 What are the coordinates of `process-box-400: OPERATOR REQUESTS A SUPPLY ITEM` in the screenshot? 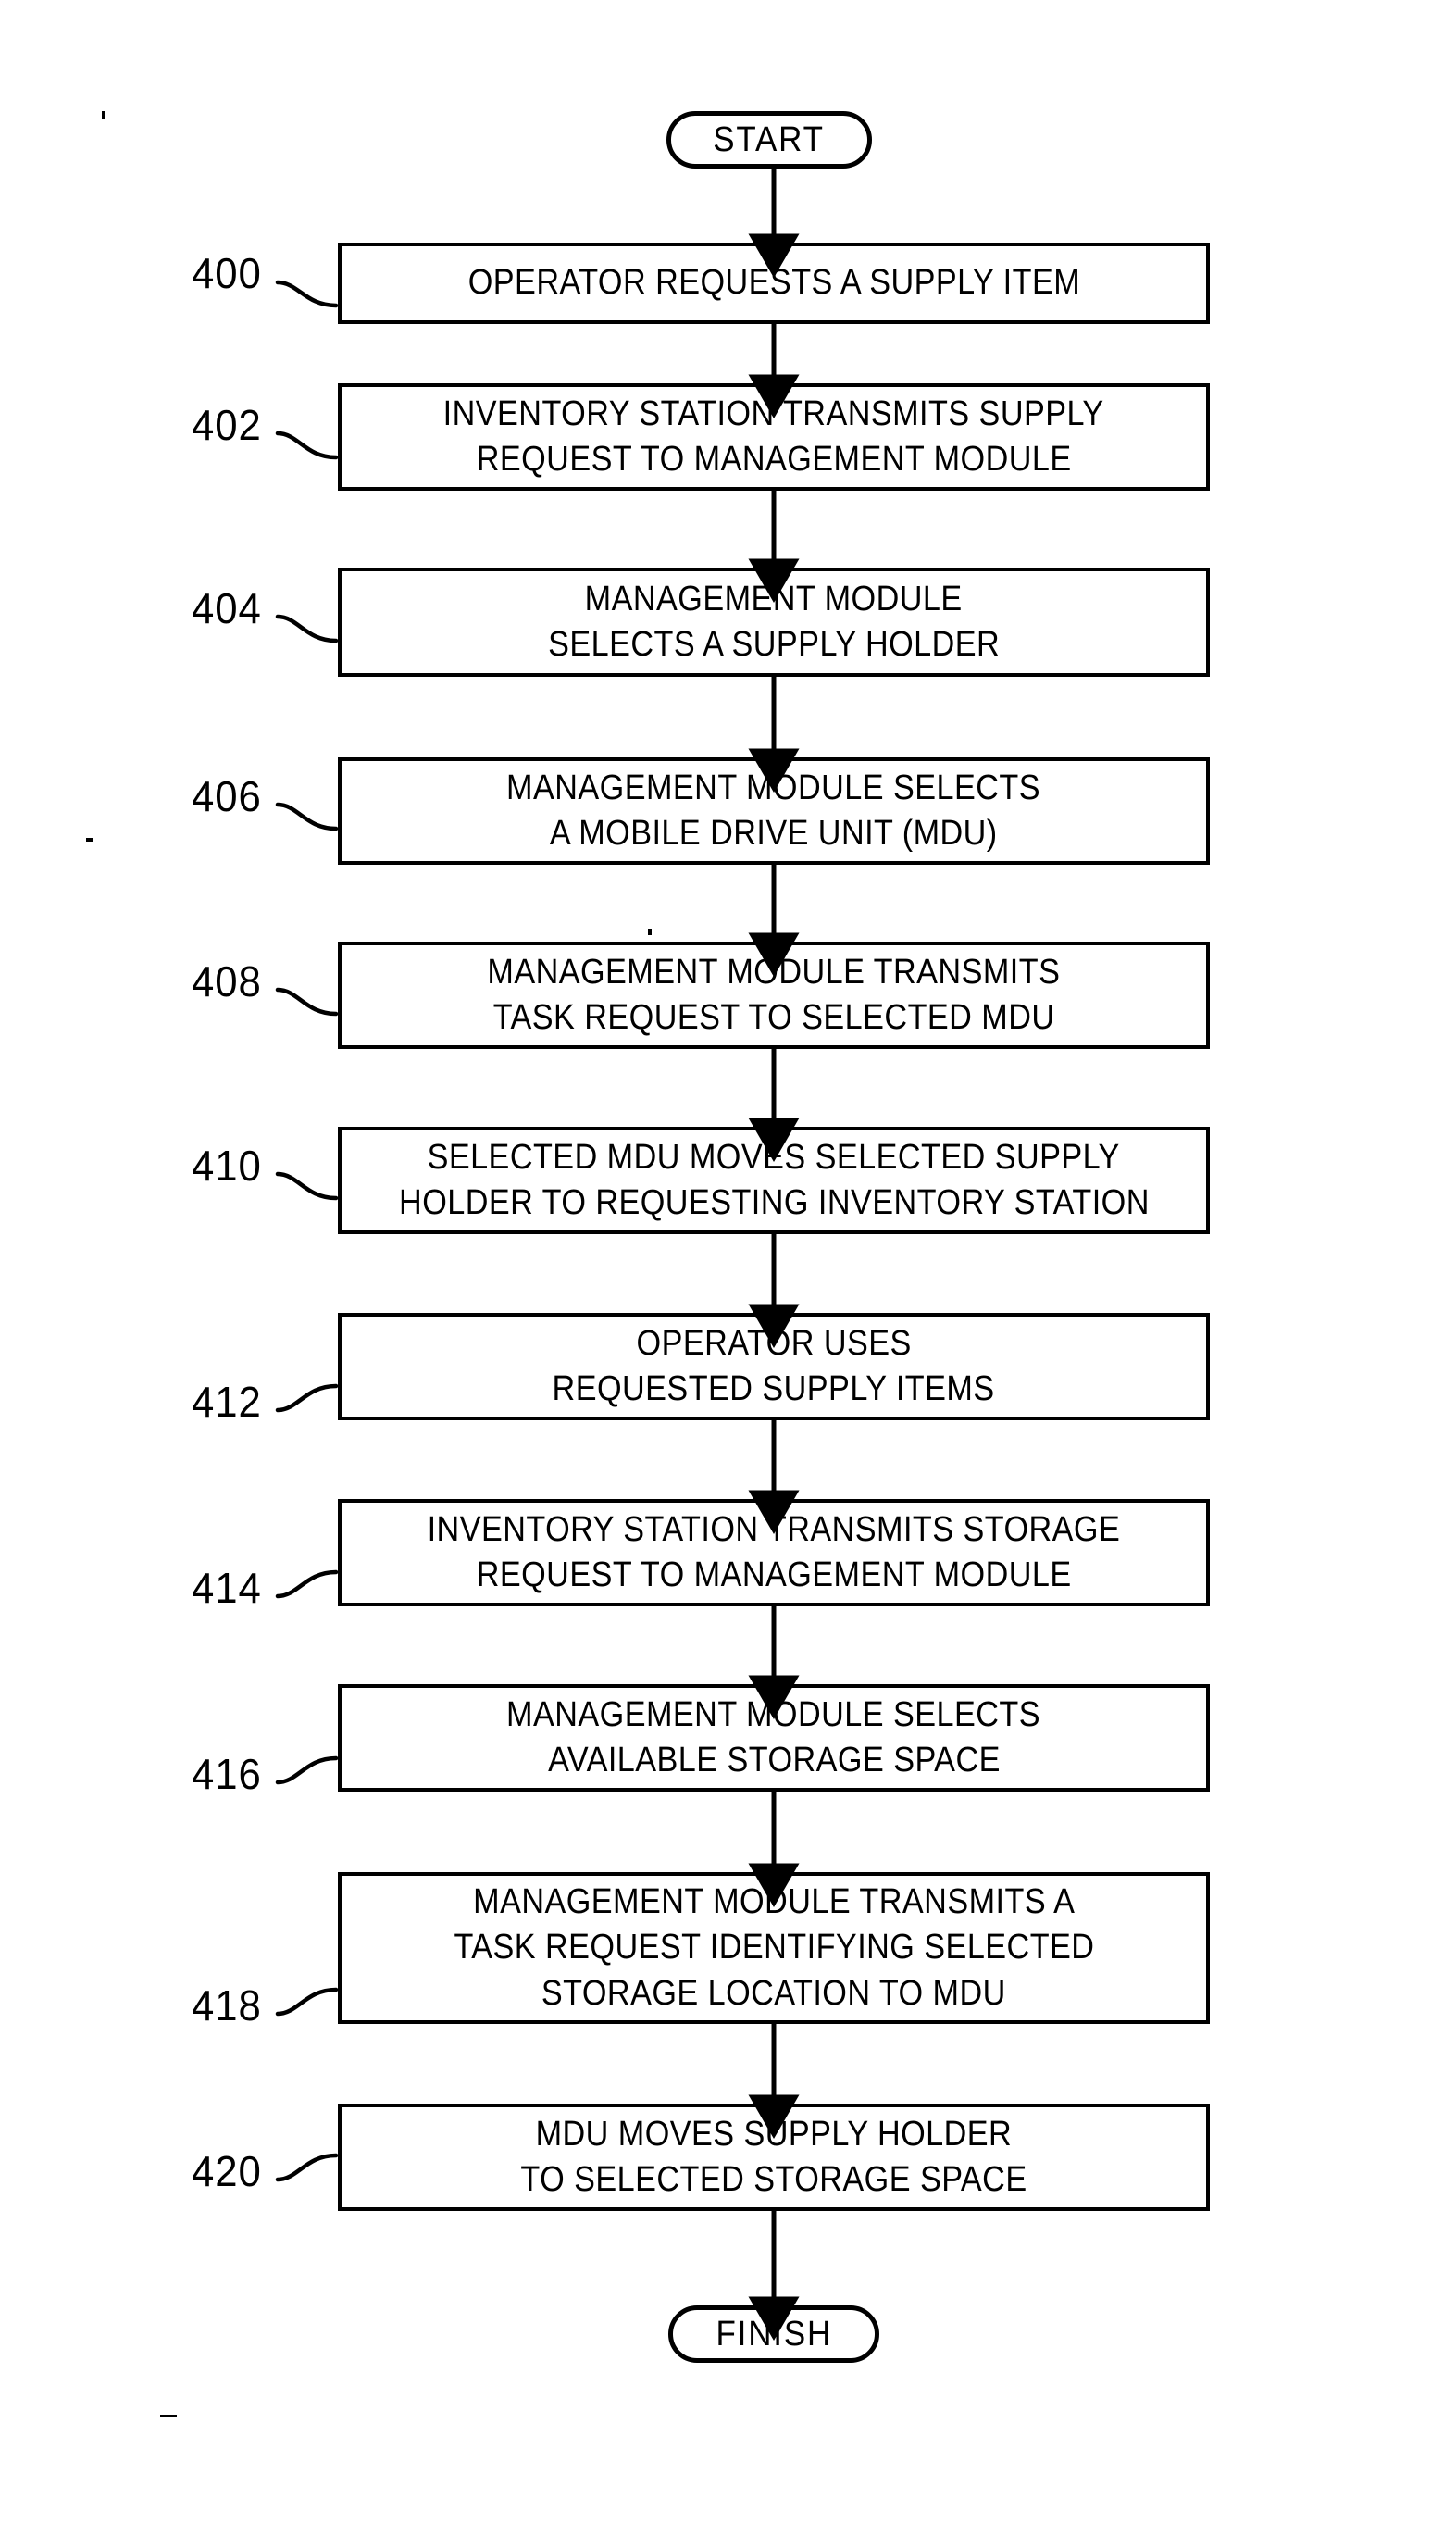 It's located at (774, 283).